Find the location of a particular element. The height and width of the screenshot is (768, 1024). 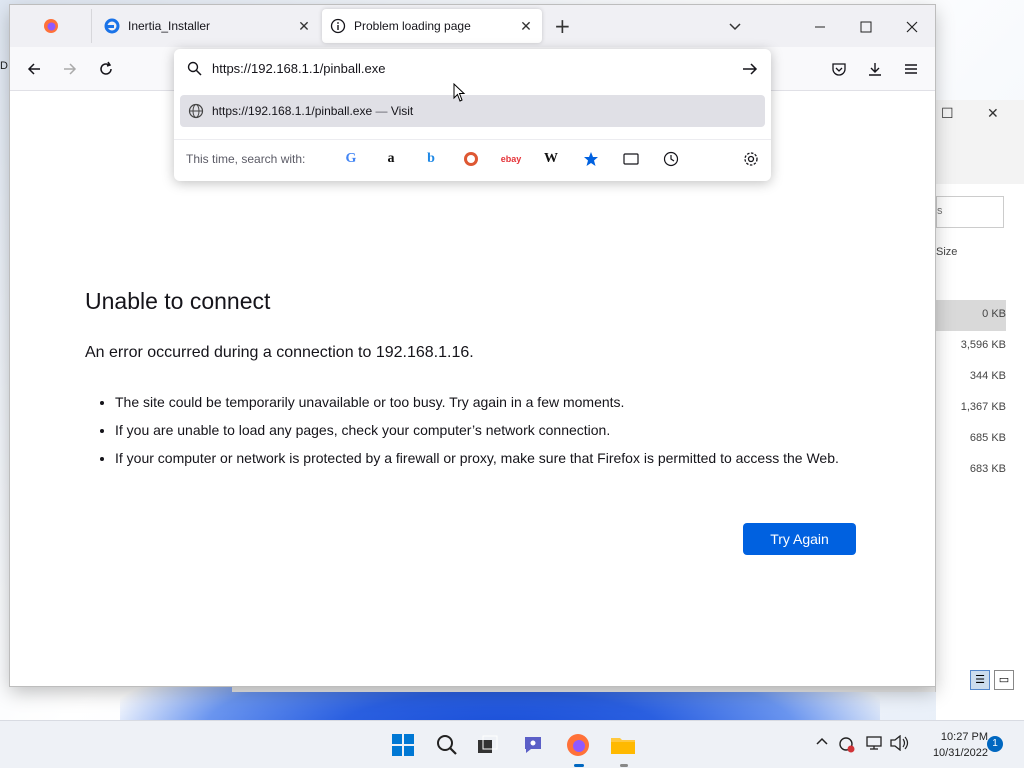

url-text: https://192.168.1.1/pinball.exe is located at coordinates (298, 68).